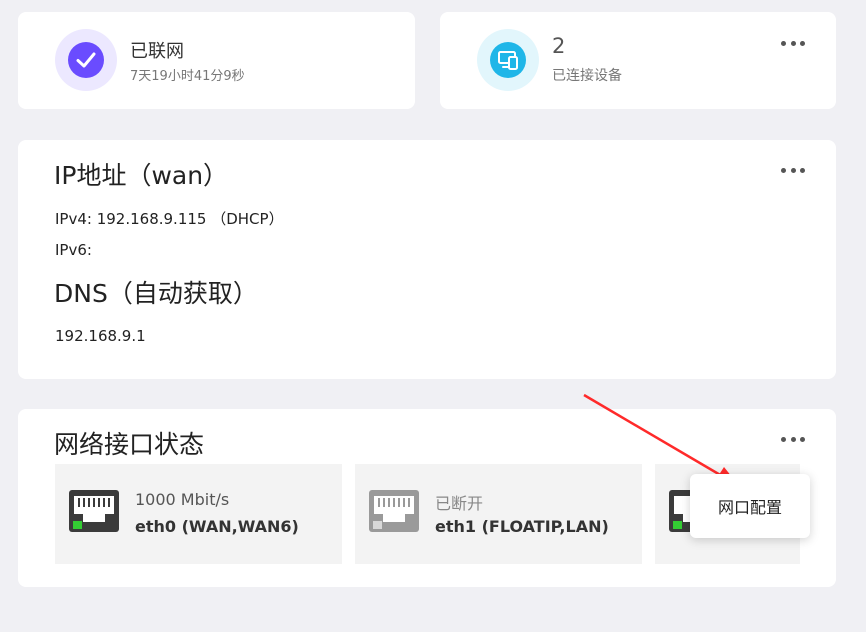  What do you see at coordinates (559, 46) in the screenshot?
I see `device-count: 2` at bounding box center [559, 46].